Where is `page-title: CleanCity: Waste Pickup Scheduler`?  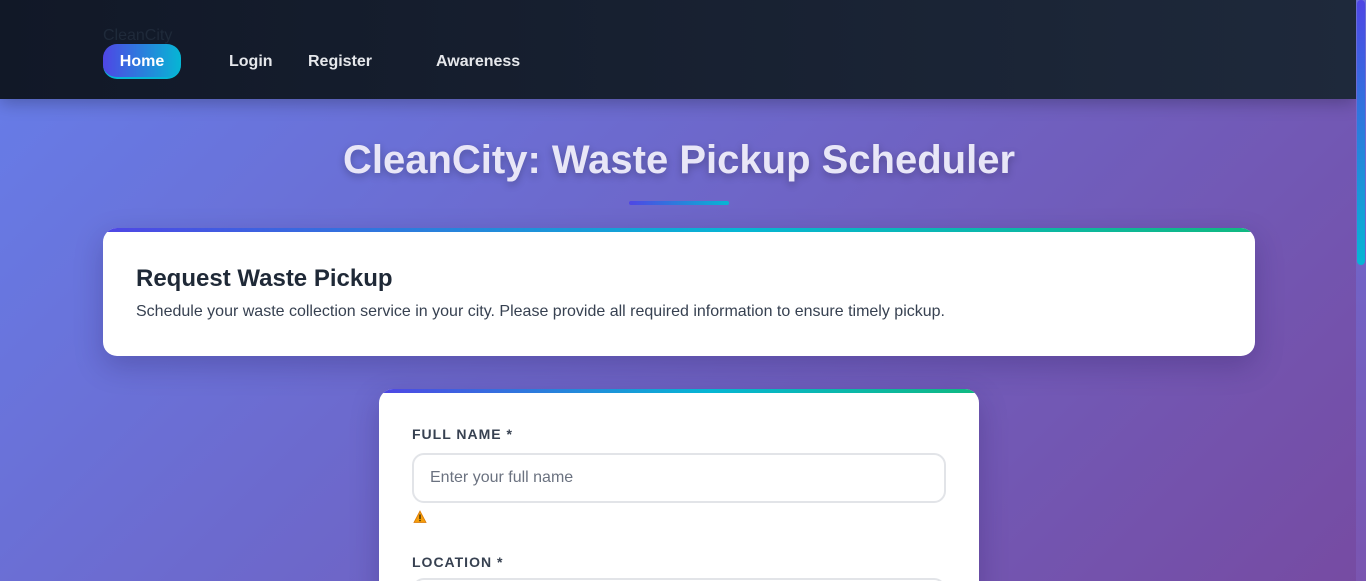
page-title: CleanCity: Waste Pickup Scheduler is located at coordinates (679, 160).